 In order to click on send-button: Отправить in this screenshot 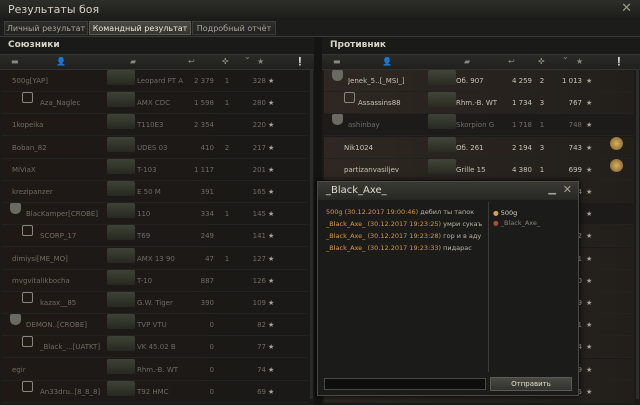, I will do `click(531, 384)`.